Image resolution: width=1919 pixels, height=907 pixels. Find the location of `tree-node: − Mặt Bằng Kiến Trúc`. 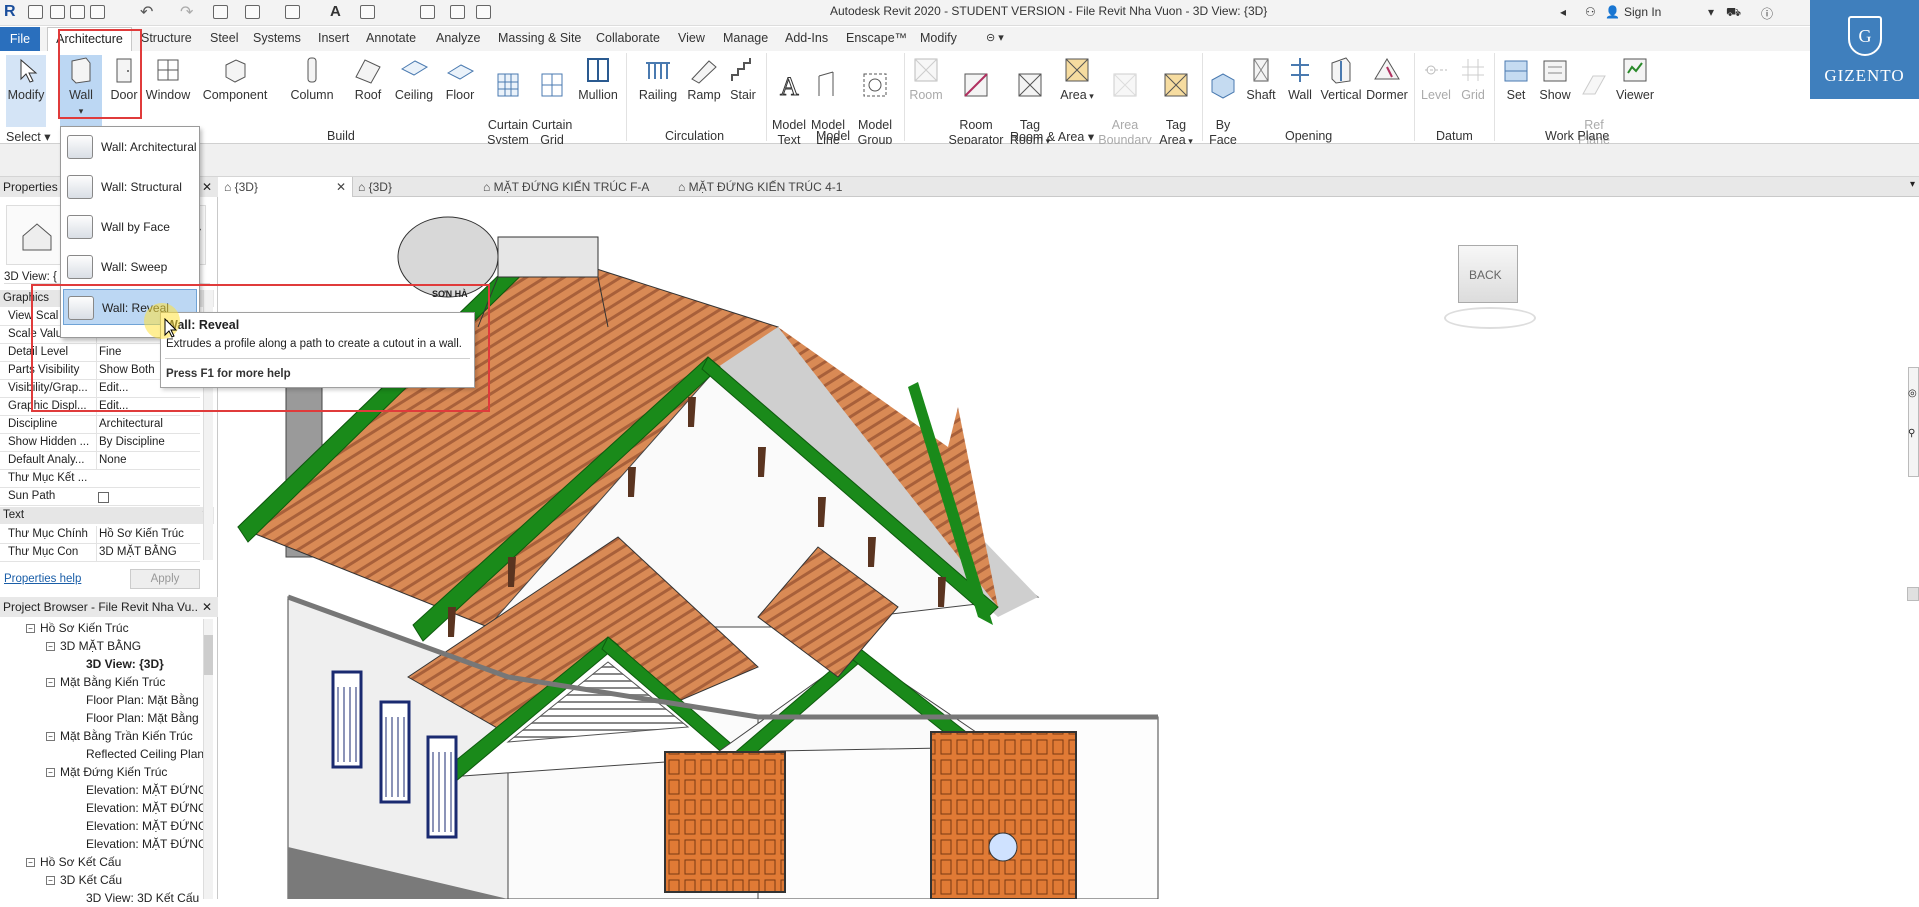

tree-node: − Mặt Bằng Kiến Trúc is located at coordinates (105, 682).